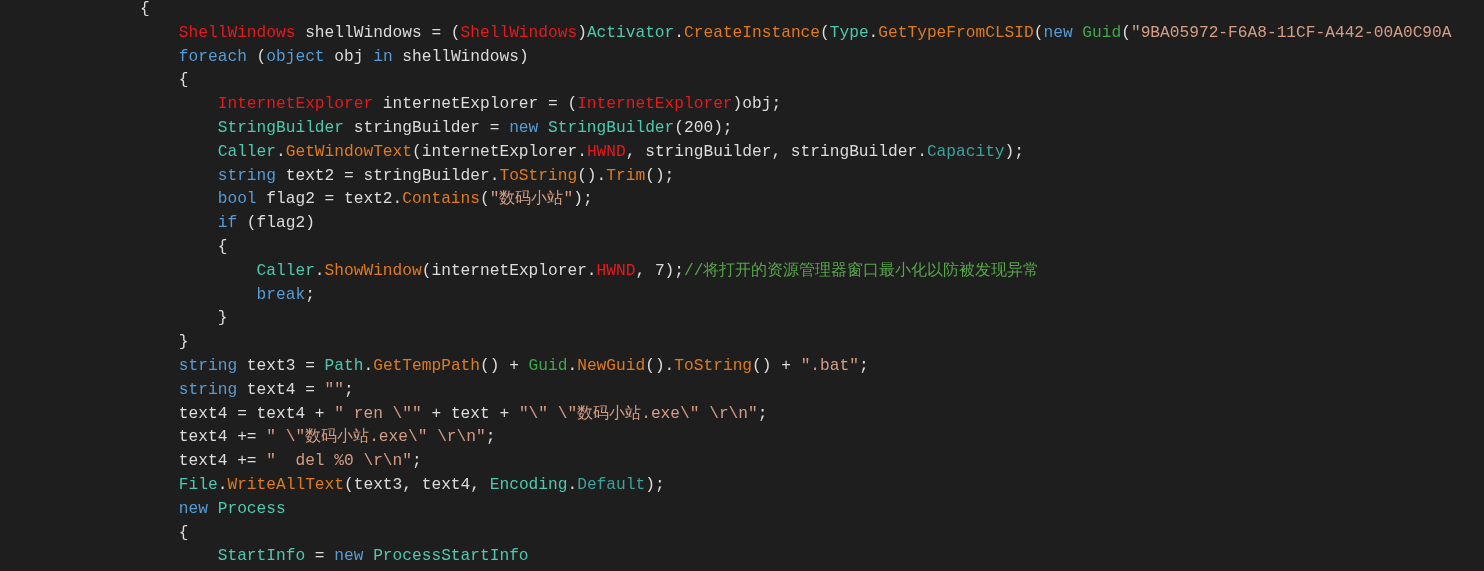 The height and width of the screenshot is (571, 1484). What do you see at coordinates (814, 33) in the screenshot?
I see `code-line: ShellWindows shellWindows = (ShellWindows)Activator.CreateInstance(Type.GetTypeFromCLSID(new Guid("9BA05972-F6A8-11CF-A442-00A0C90A` at bounding box center [814, 33].